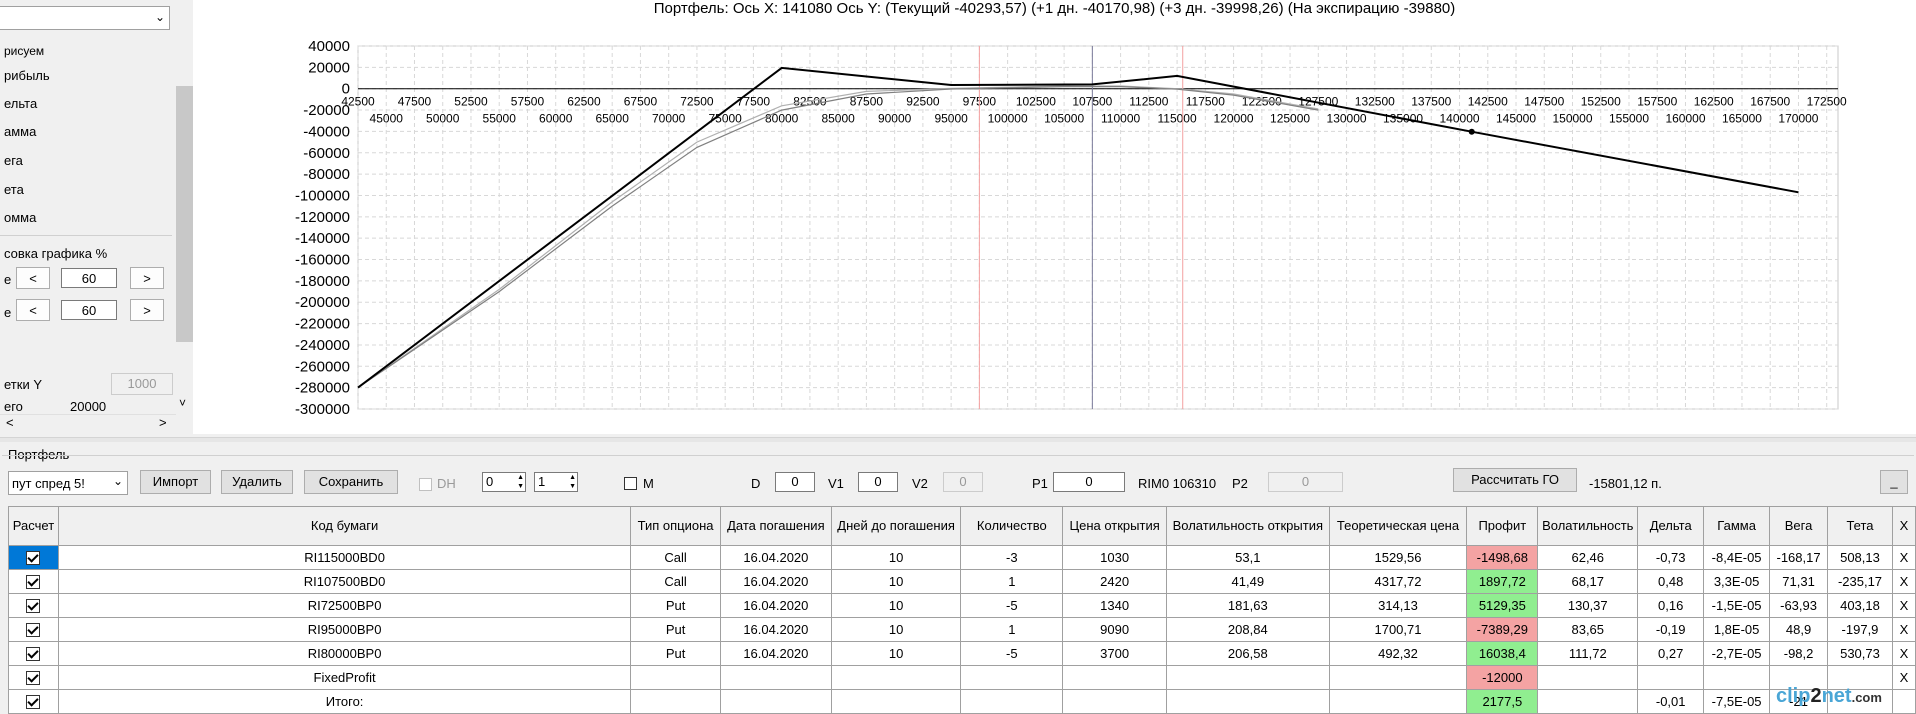 Image resolution: width=1916 pixels, height=714 pixels. Describe the element at coordinates (33, 526) in the screenshot. I see `header-calc: Расчет` at that location.